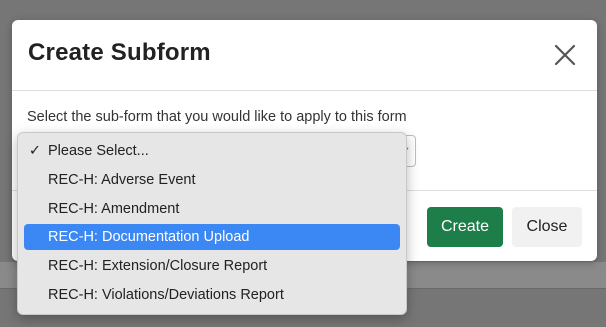 Image resolution: width=606 pixels, height=327 pixels. I want to click on close-icon, so click(565, 55).